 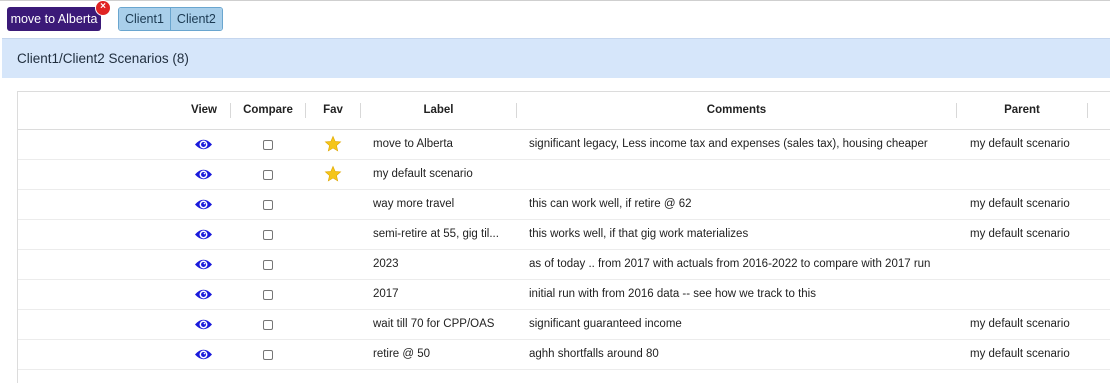 What do you see at coordinates (386, 294) in the screenshot?
I see `scenario-label: 2017` at bounding box center [386, 294].